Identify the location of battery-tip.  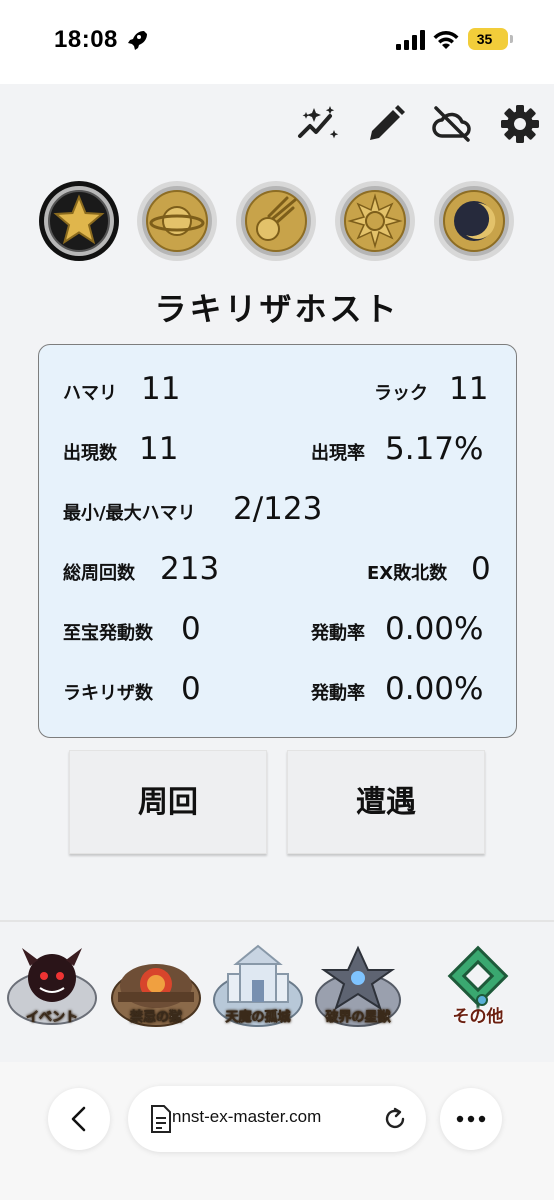
(511, 39).